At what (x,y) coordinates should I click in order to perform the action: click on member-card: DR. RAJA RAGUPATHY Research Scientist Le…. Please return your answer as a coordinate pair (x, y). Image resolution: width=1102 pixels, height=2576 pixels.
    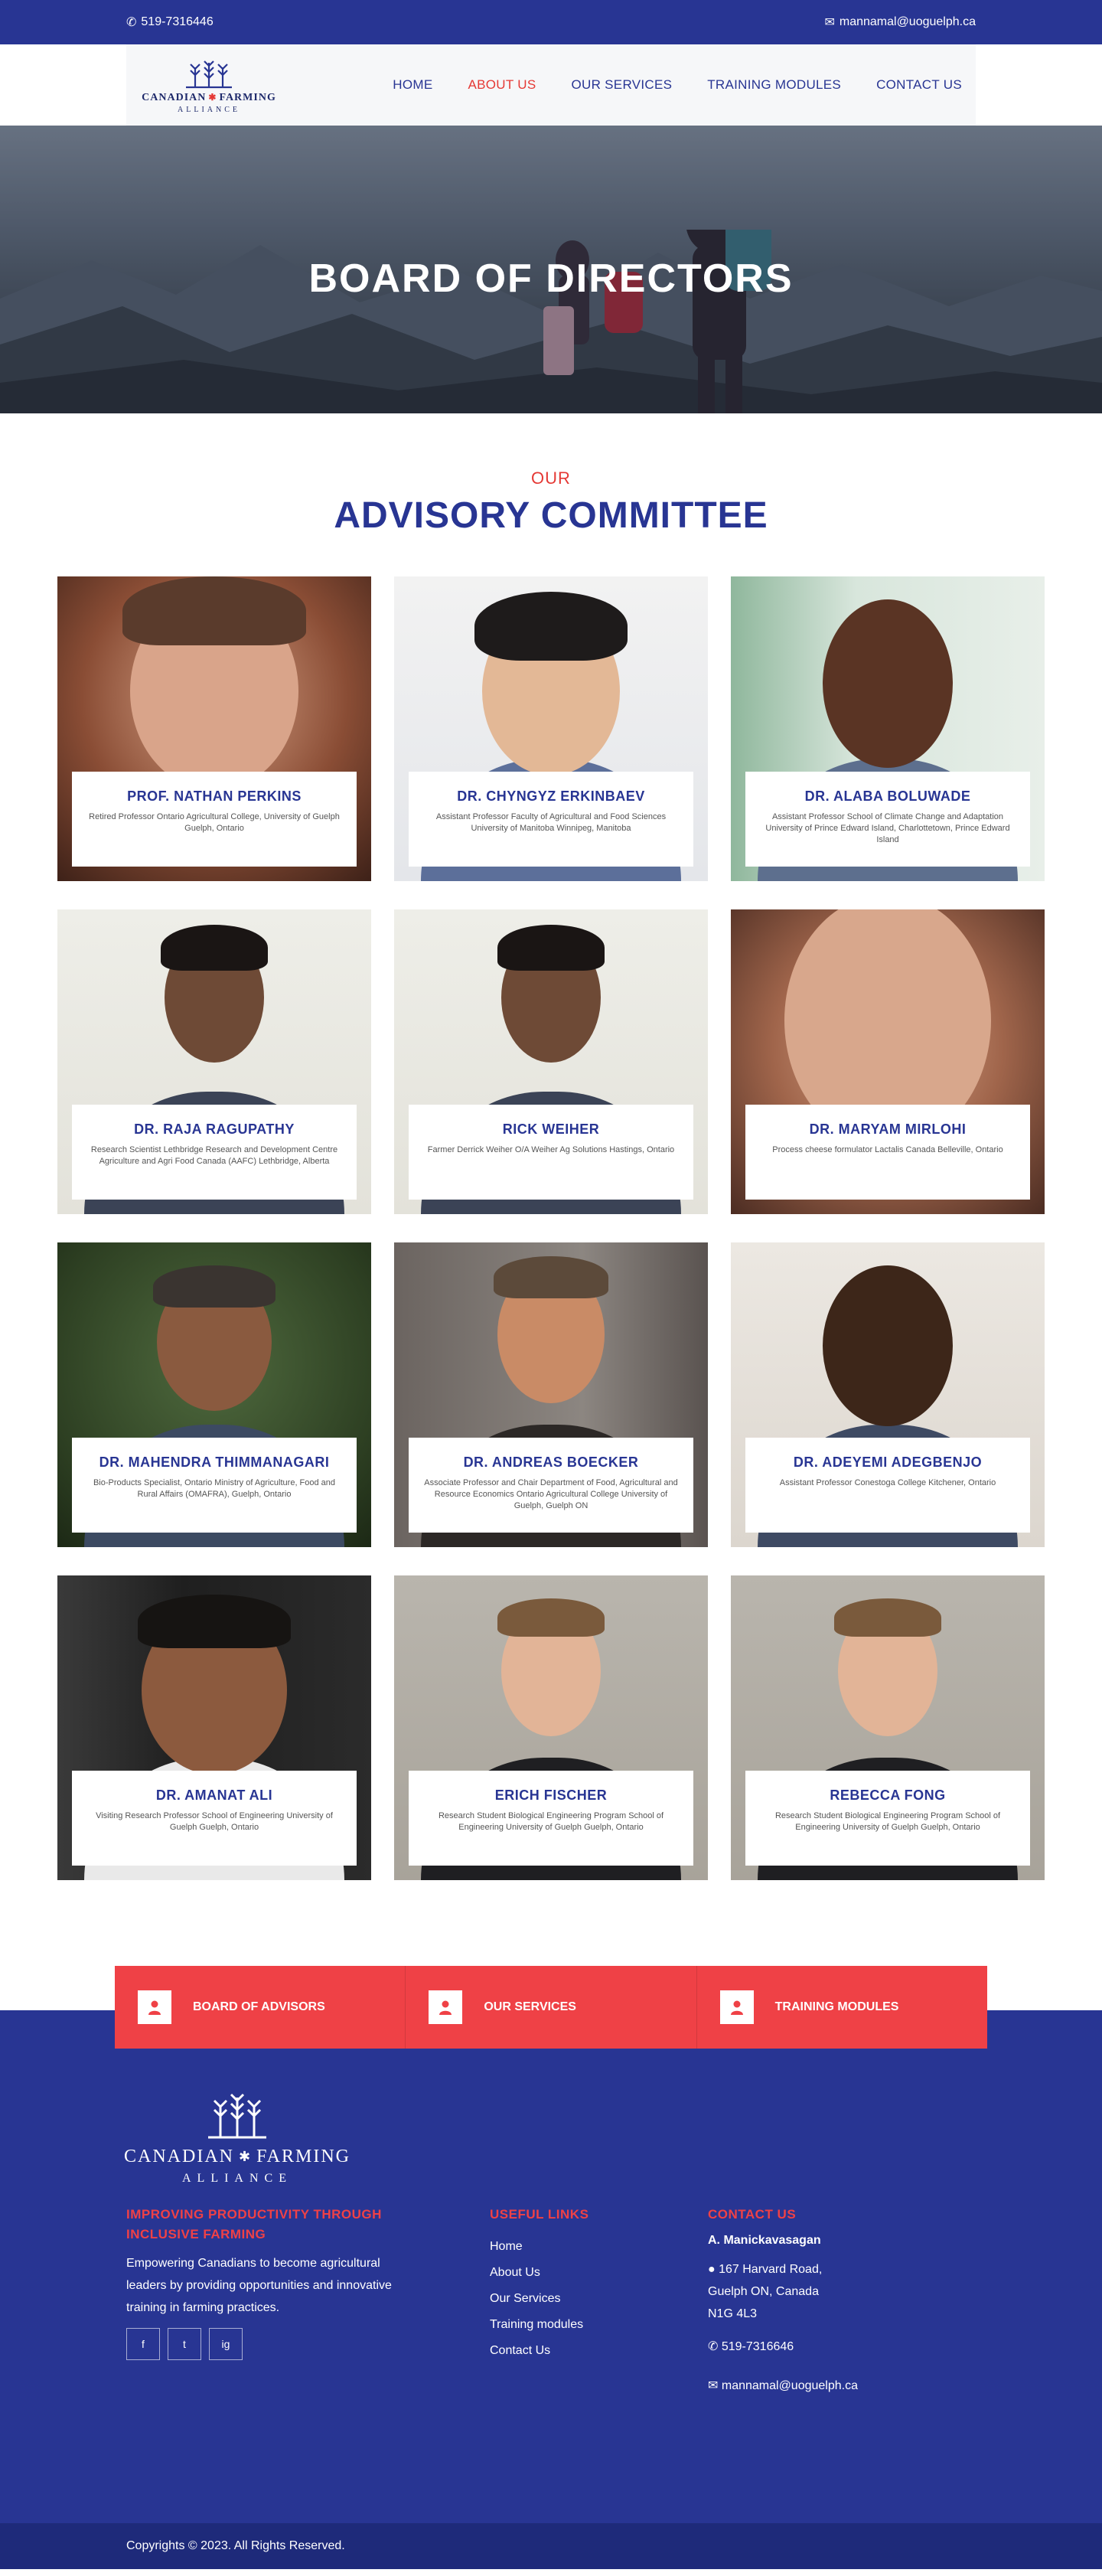
    Looking at the image, I should click on (214, 1061).